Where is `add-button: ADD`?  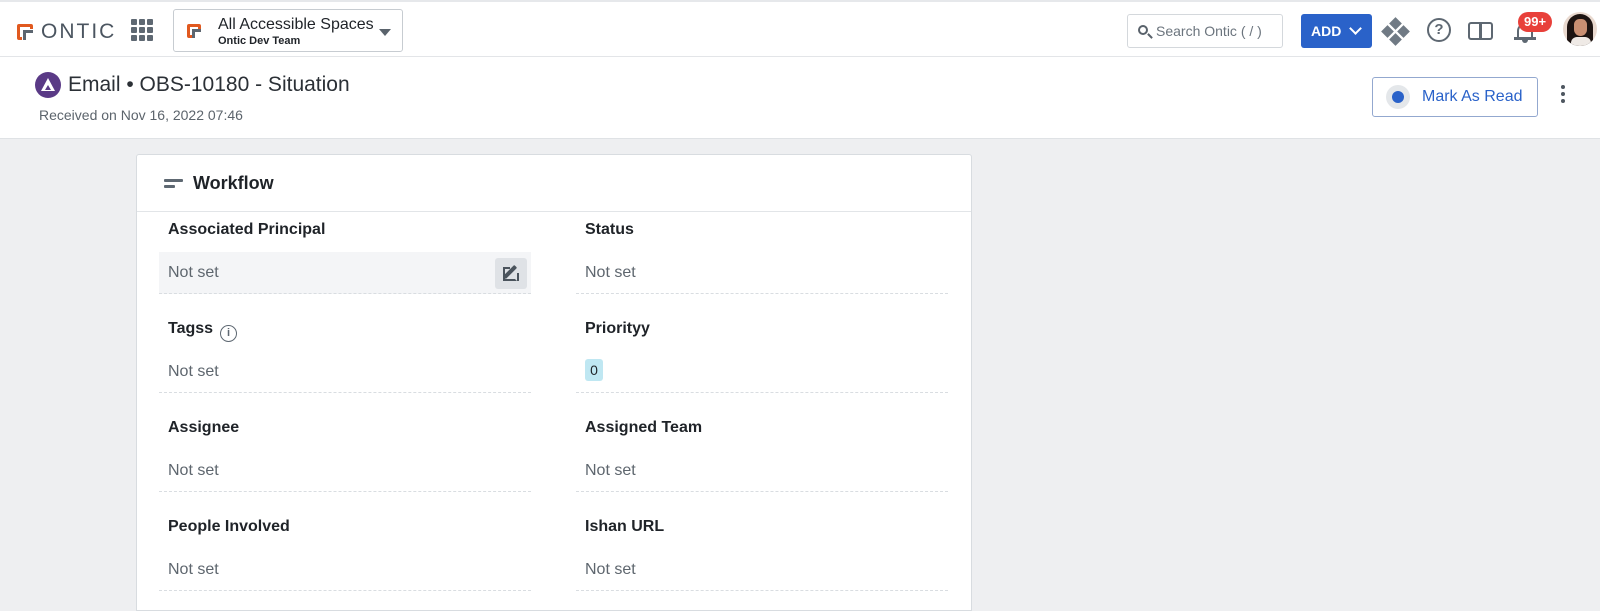 add-button: ADD is located at coordinates (1336, 31).